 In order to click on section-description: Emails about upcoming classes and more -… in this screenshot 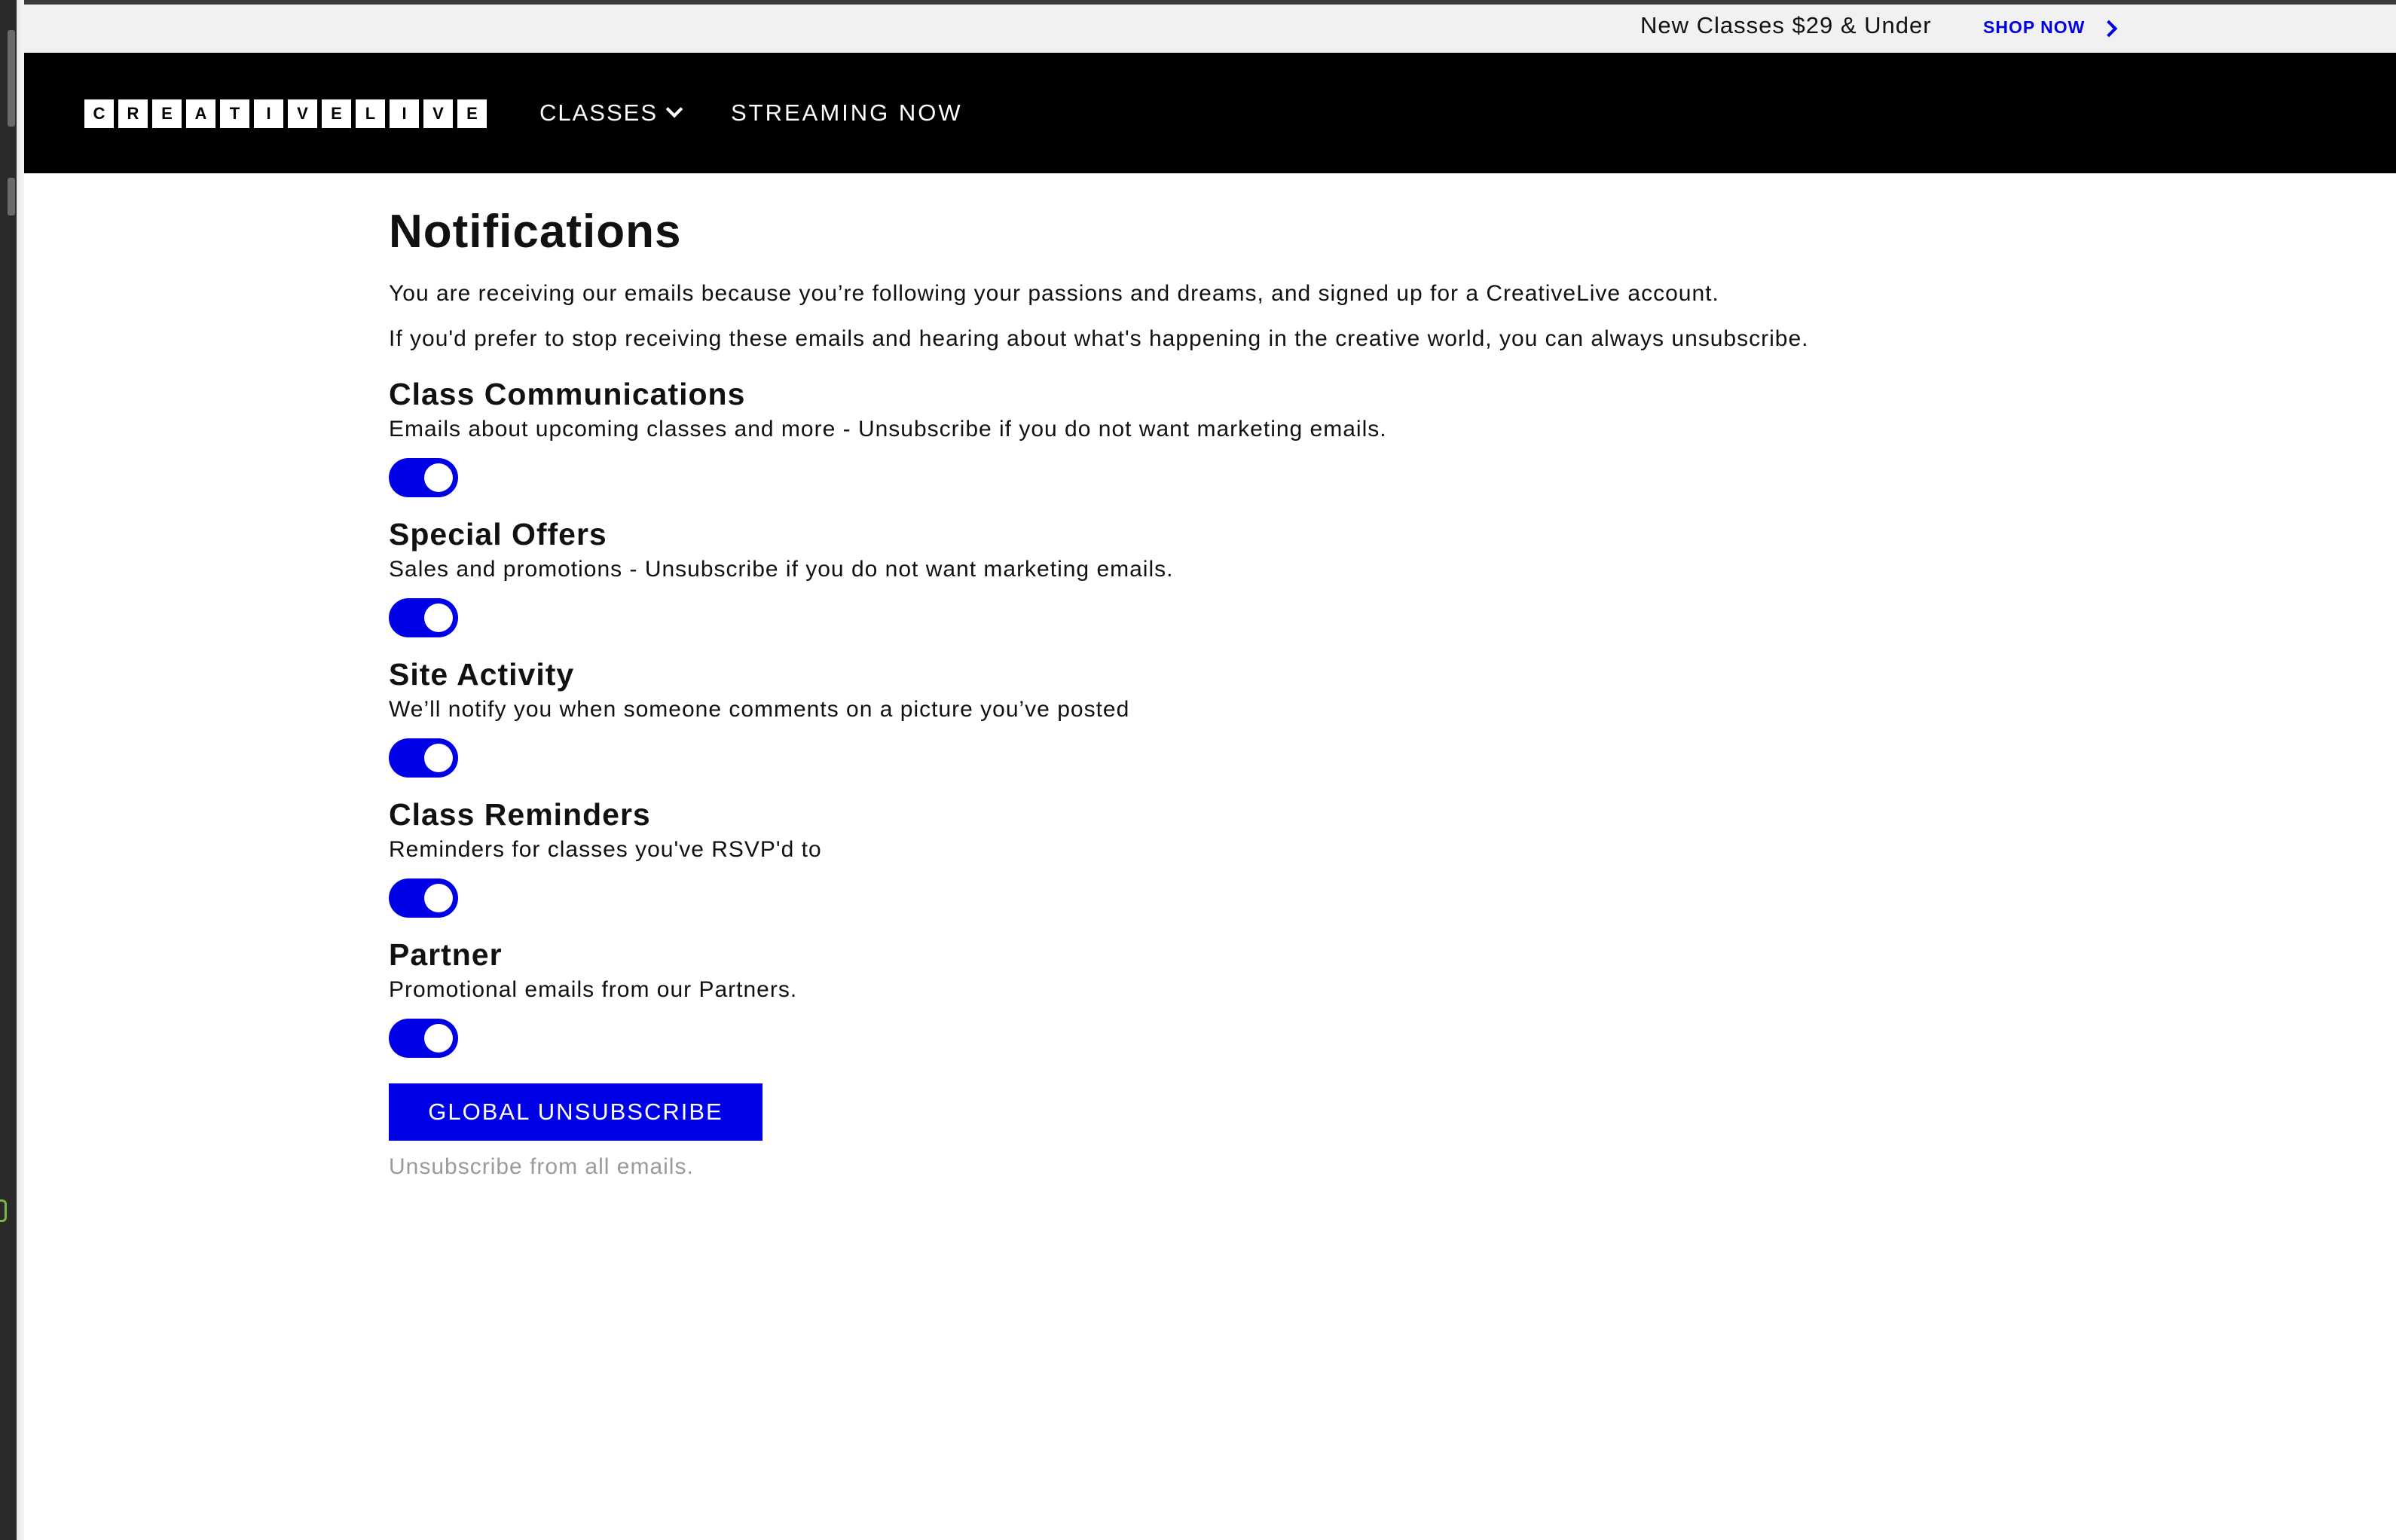, I will do `click(888, 430)`.